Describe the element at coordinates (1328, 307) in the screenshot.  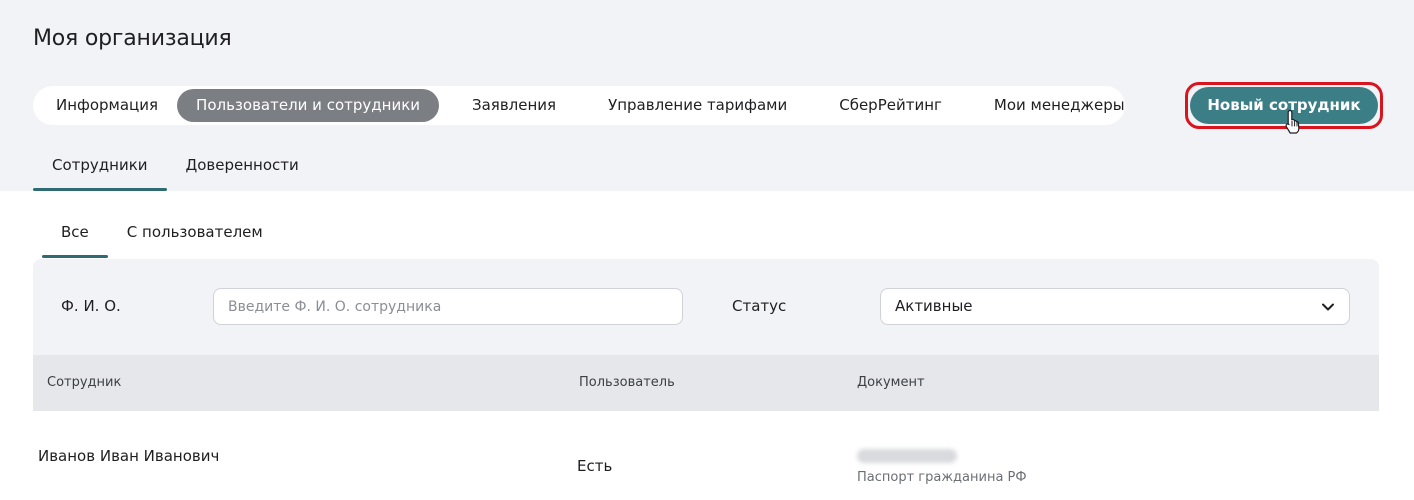
I see `chevron-down-icon` at that location.